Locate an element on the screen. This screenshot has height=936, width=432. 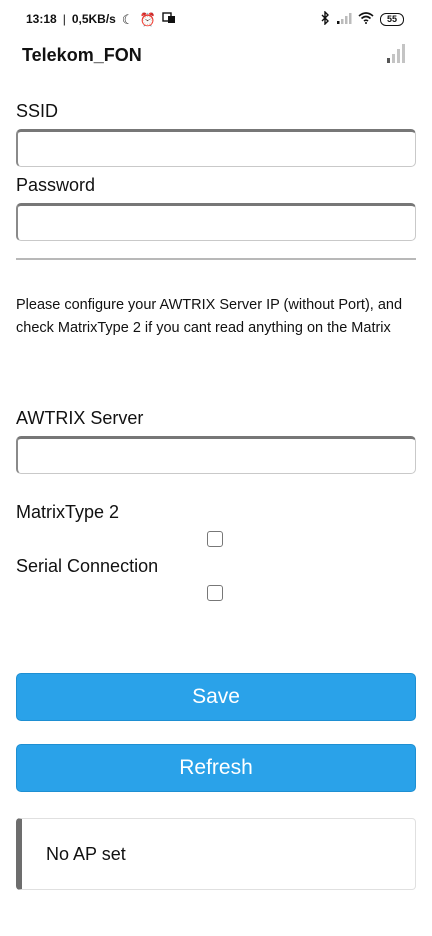
status-right: 55 is located at coordinates (362, 18).